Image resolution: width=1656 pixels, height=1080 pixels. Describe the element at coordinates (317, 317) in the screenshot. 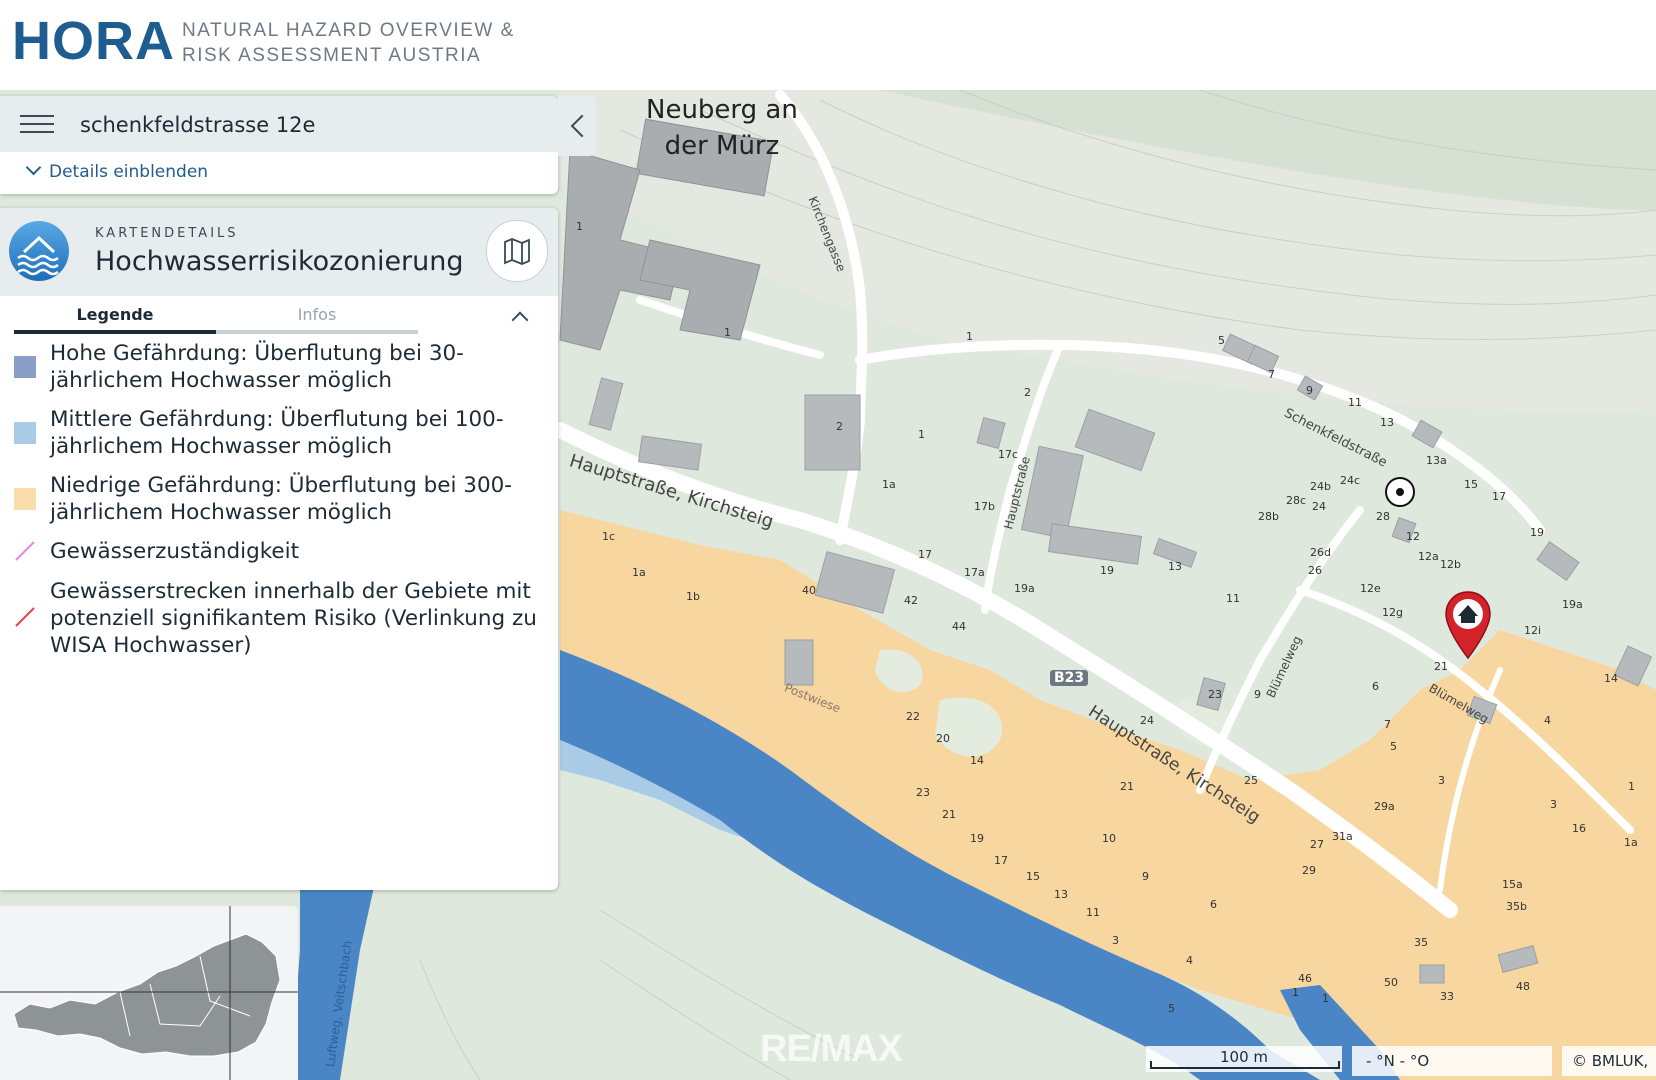

I see `tab-infos: Infos` at that location.